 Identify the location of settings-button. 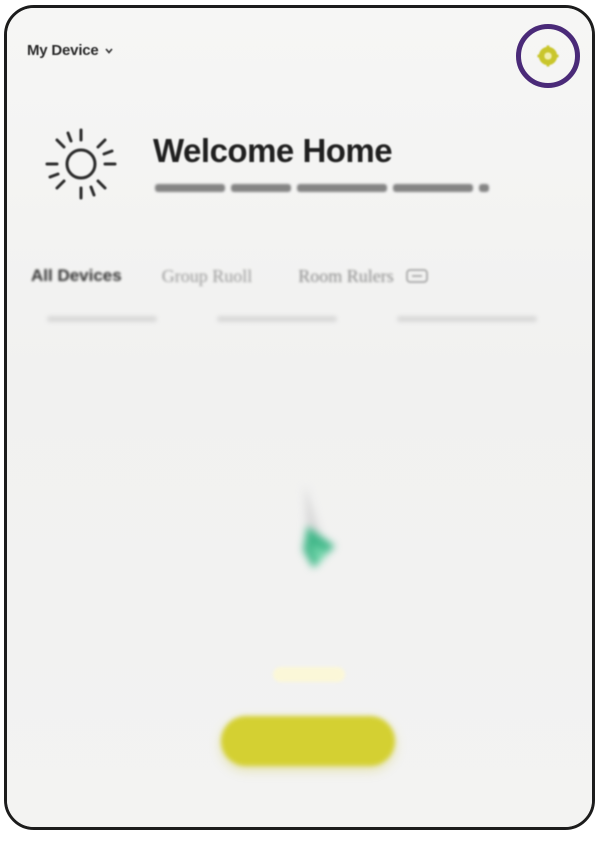
(548, 56).